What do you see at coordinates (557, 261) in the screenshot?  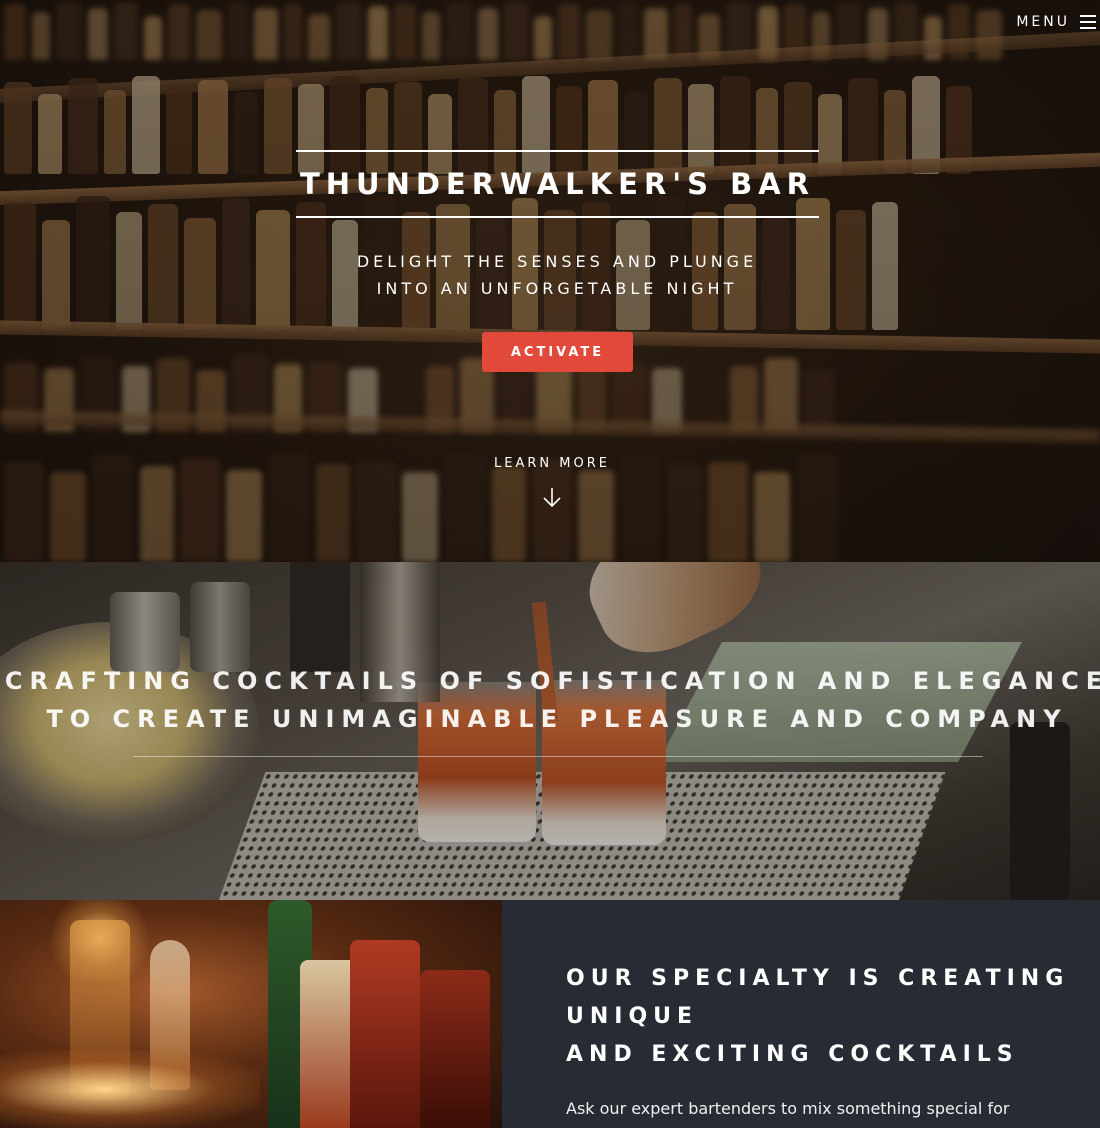 I see `hero-subtitle-line-1: DELIGHT THE SENSES AND PLUNGE` at bounding box center [557, 261].